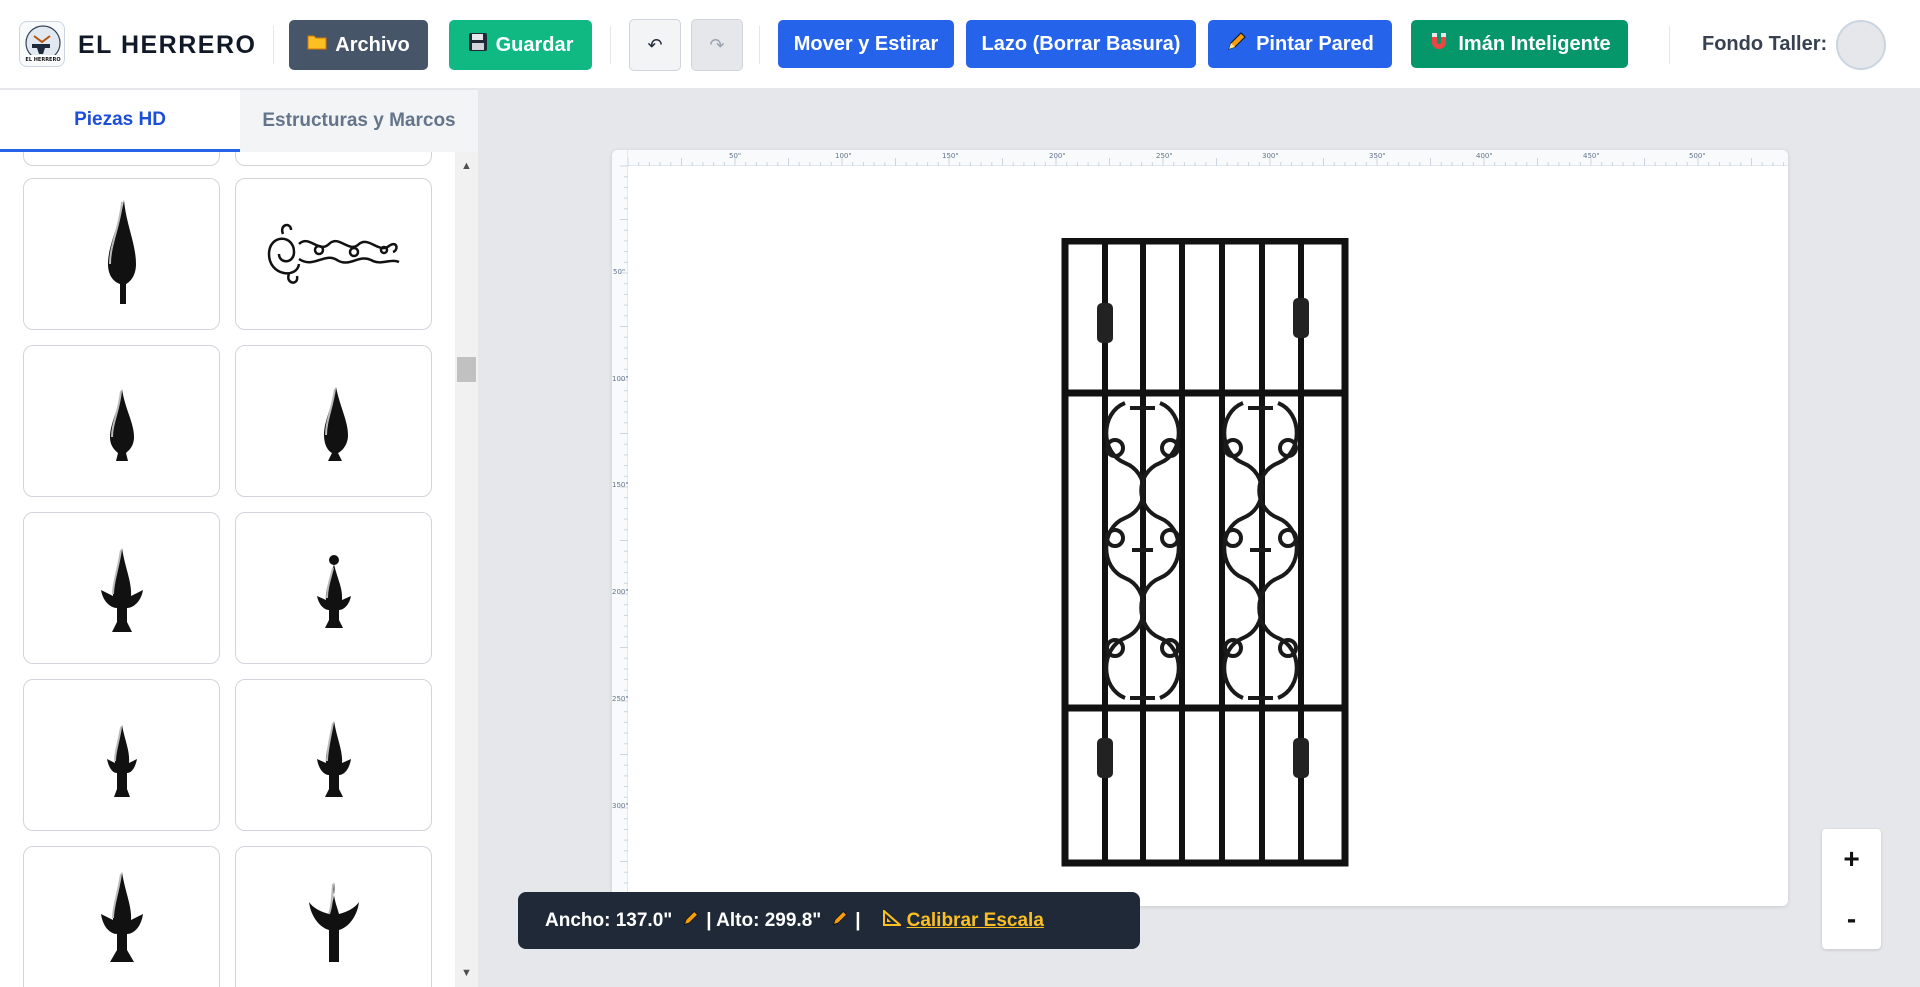 This screenshot has width=1920, height=987. Describe the element at coordinates (1205, 554) in the screenshot. I see `iron-gate-design` at that location.